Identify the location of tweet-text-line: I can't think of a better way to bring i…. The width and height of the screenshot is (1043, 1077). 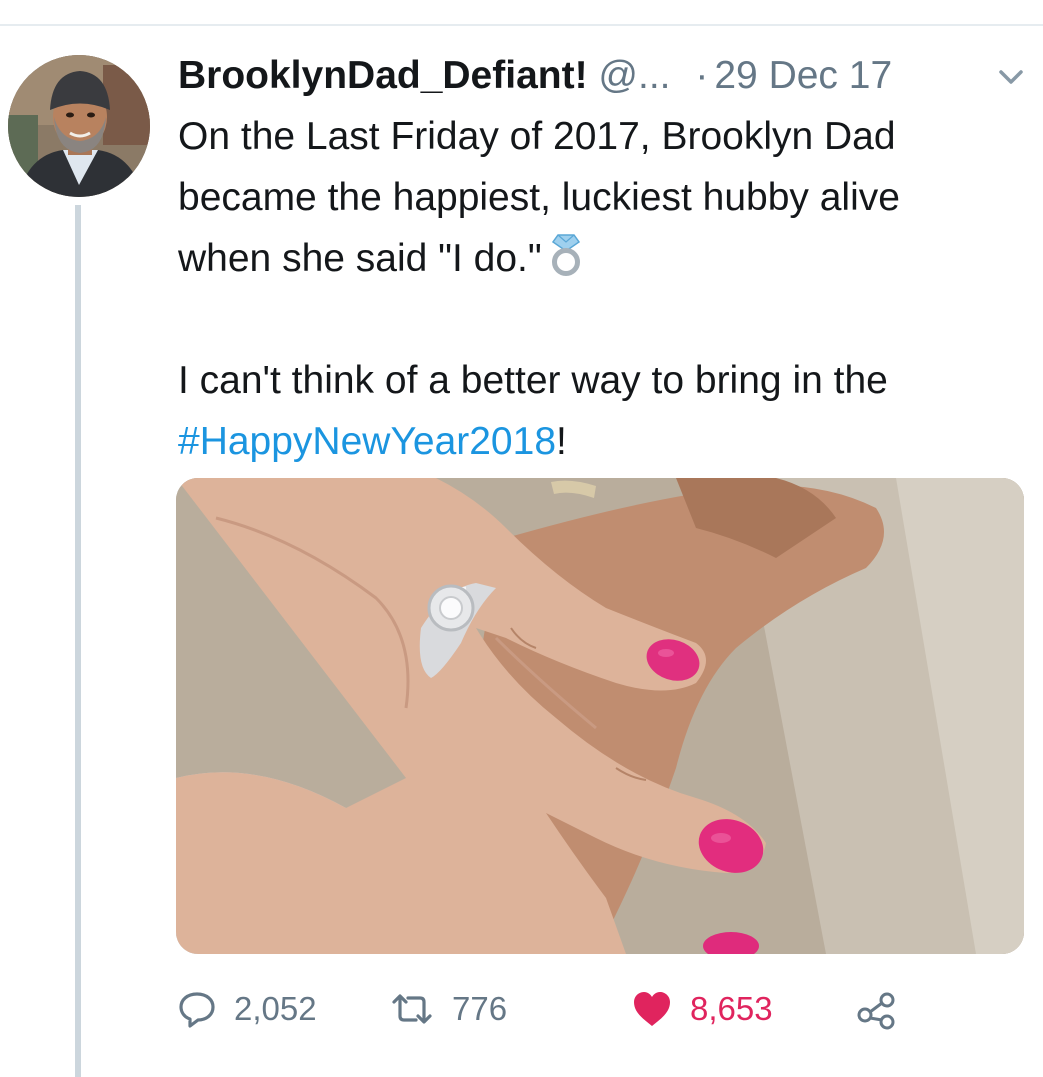
(533, 380).